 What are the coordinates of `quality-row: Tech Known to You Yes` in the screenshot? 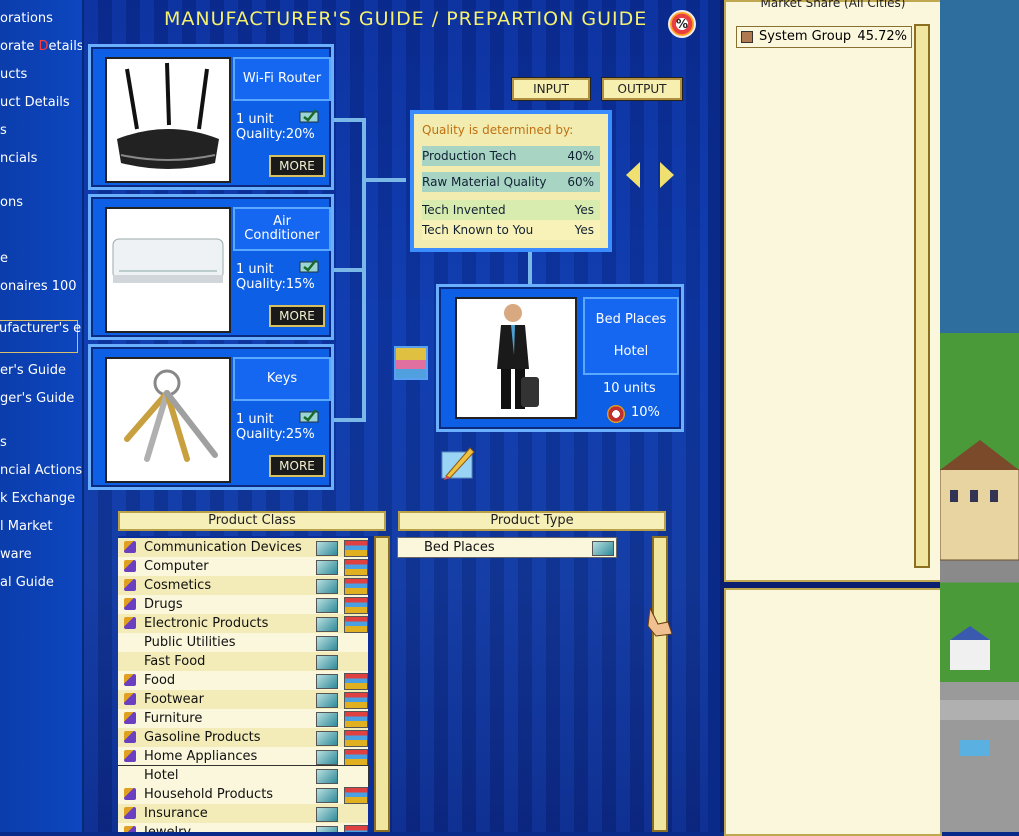 It's located at (511, 230).